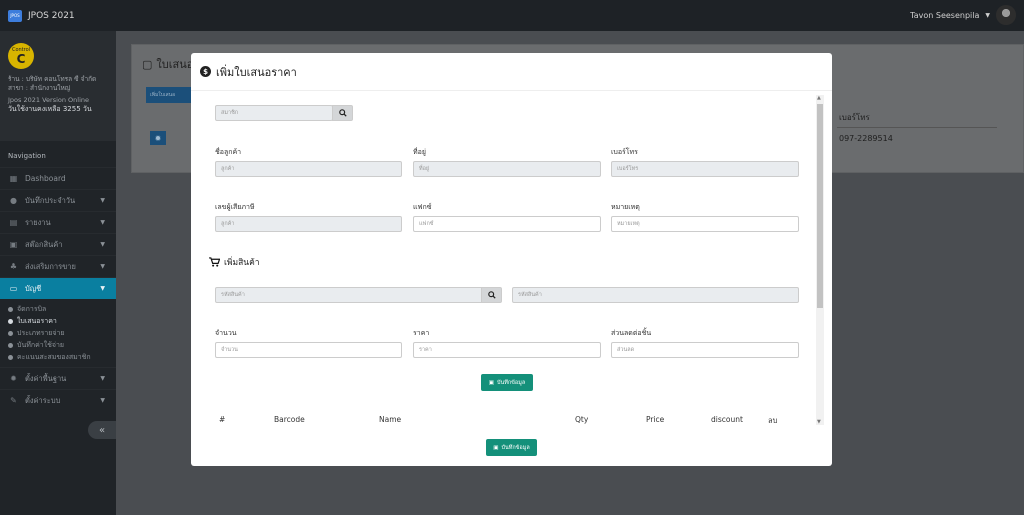 Image resolution: width=1024 pixels, height=515 pixels. Describe the element at coordinates (168, 64) in the screenshot. I see `page-title: ▢ ใบเสนอ` at that location.